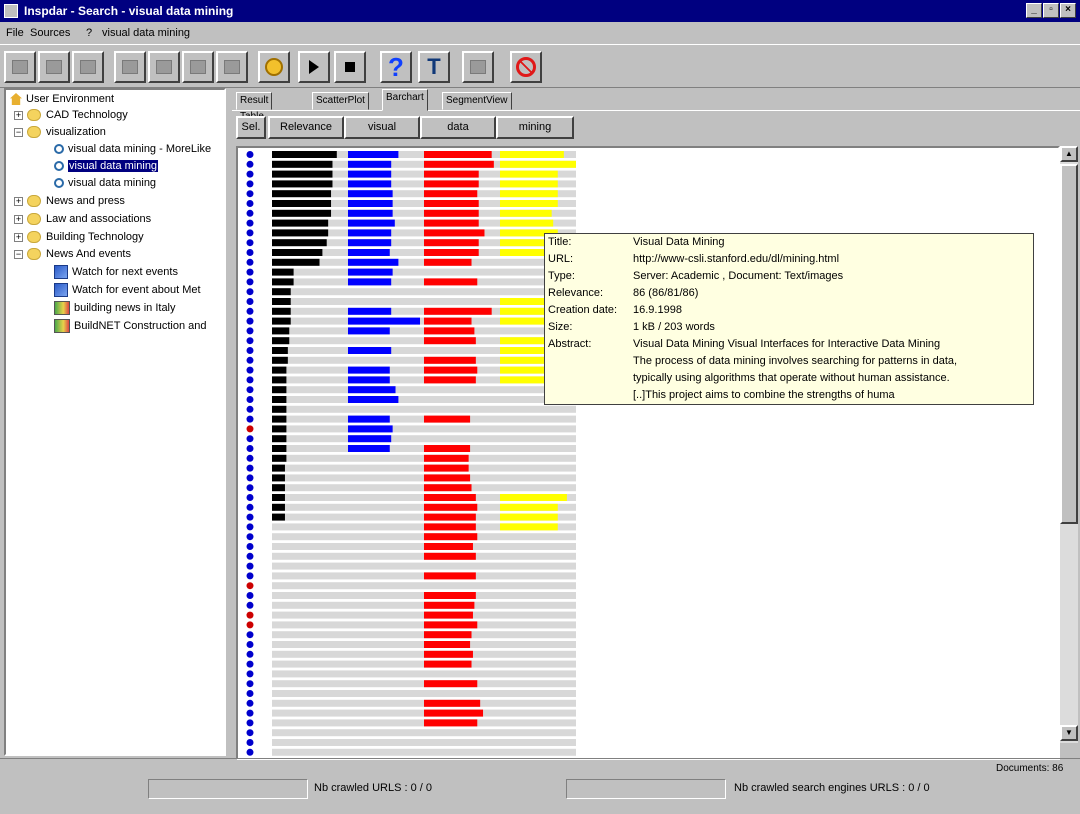  Describe the element at coordinates (60, 132) in the screenshot. I see `tree-item-visualization: − visualization` at that location.